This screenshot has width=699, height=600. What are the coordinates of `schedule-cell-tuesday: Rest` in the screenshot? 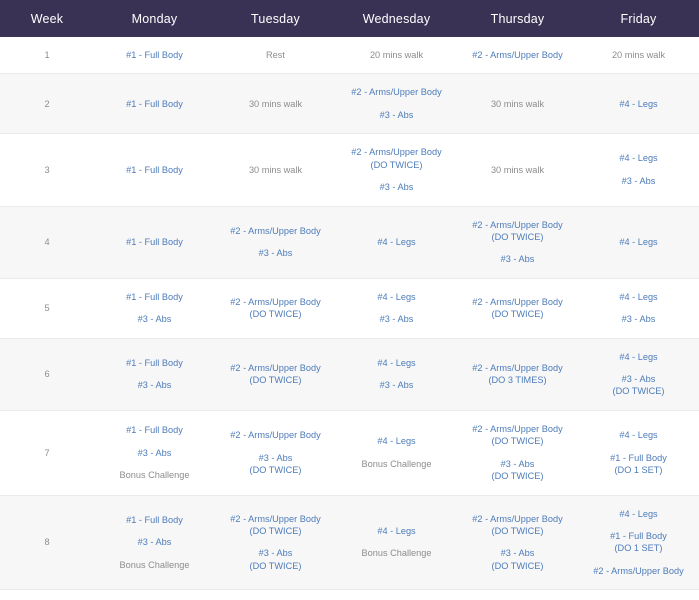 It's located at (275, 56).